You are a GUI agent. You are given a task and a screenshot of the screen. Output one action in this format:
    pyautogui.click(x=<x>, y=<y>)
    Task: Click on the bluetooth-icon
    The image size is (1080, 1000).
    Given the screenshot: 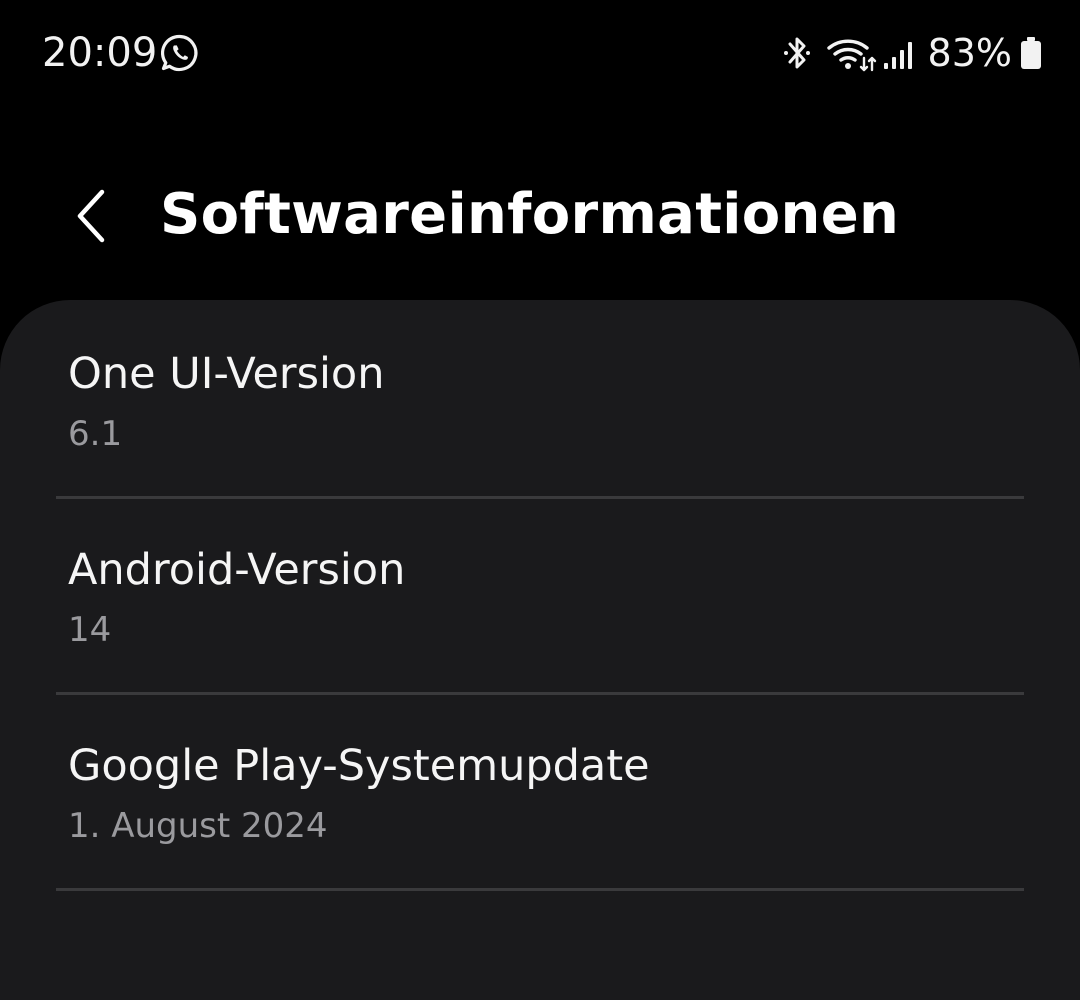 What is the action you would take?
    pyautogui.click(x=796, y=53)
    